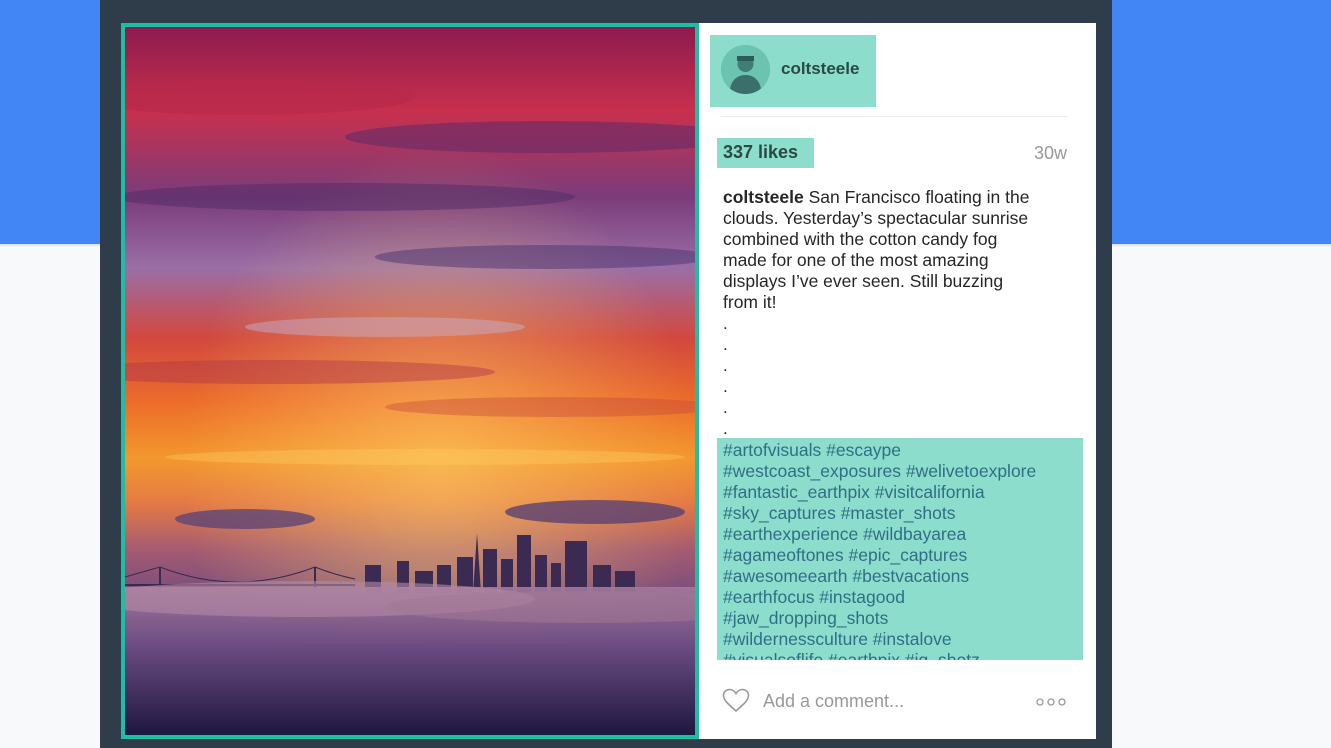 This screenshot has height=748, width=1331. I want to click on header-divider, so click(894, 116).